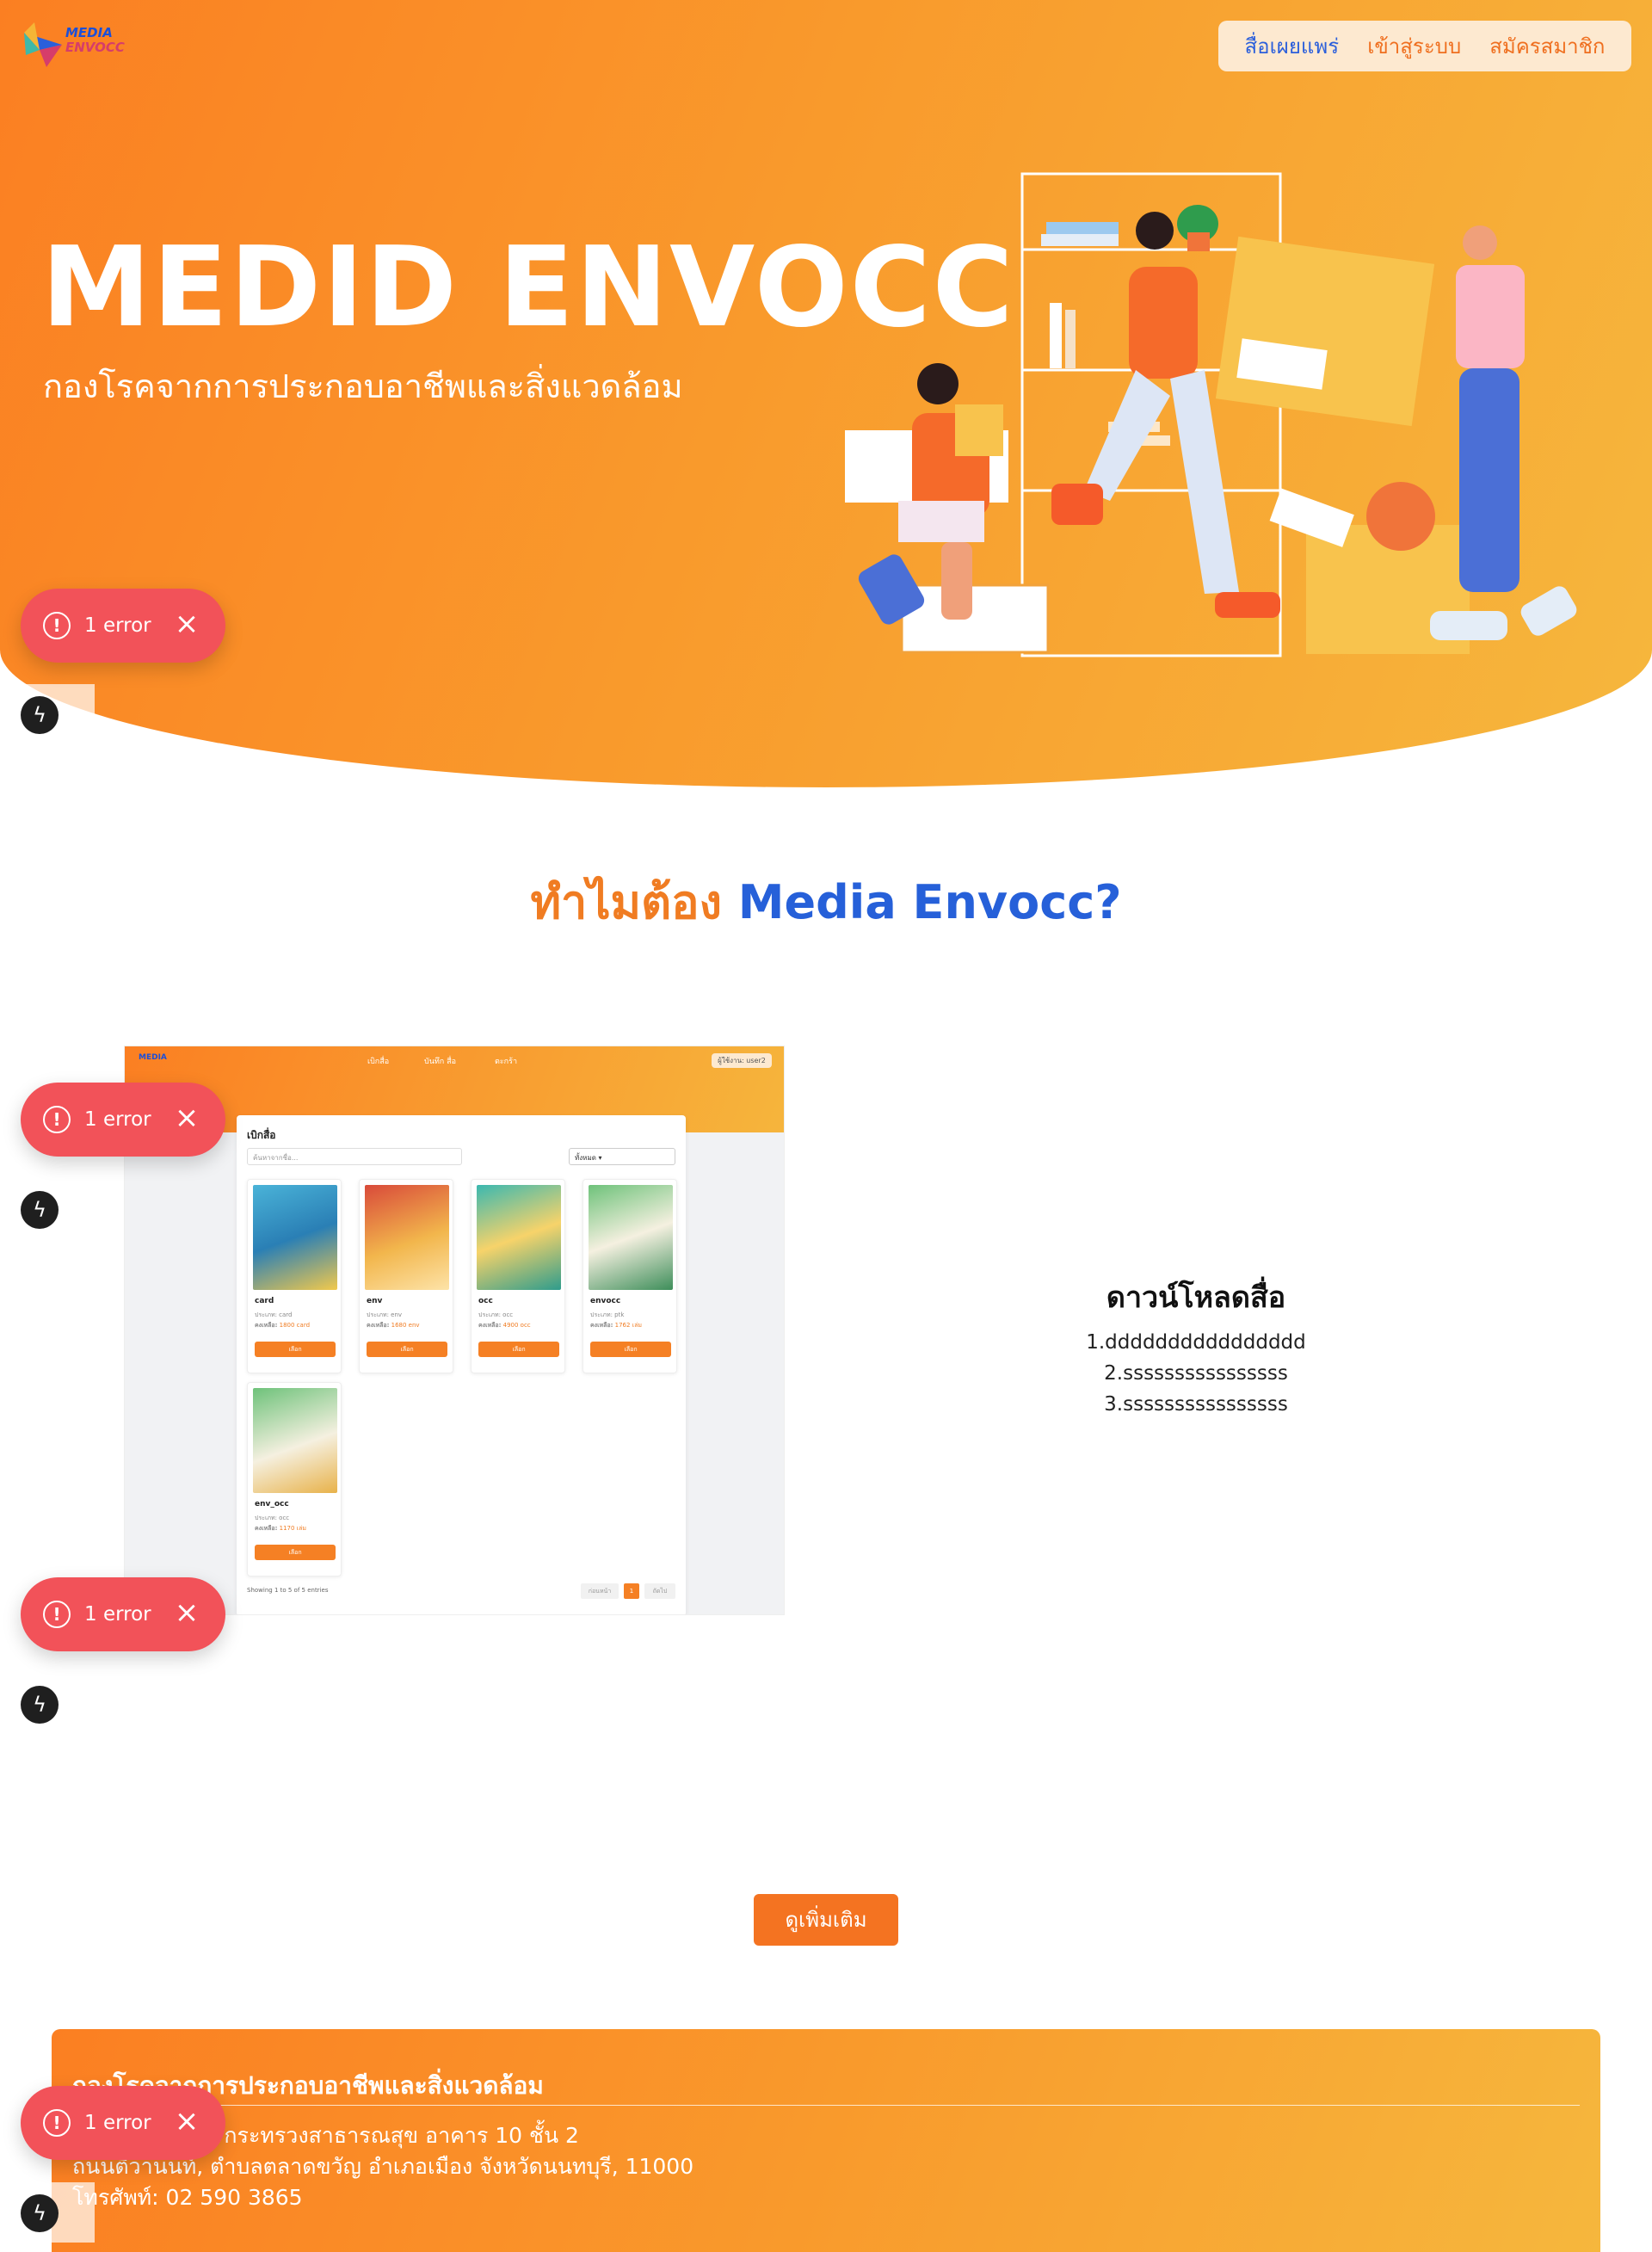 The image size is (1652, 2252). Describe the element at coordinates (89, 32) in the screenshot. I see `logo-line1: MEDIA` at that location.